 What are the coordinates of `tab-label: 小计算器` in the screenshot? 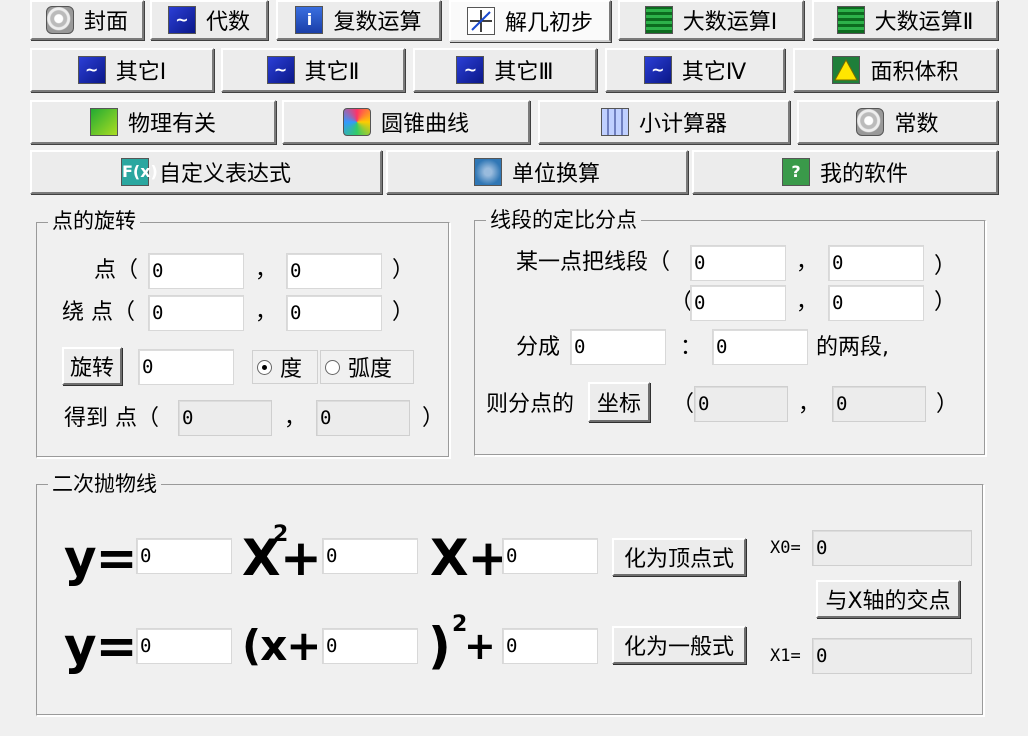 It's located at (682, 124).